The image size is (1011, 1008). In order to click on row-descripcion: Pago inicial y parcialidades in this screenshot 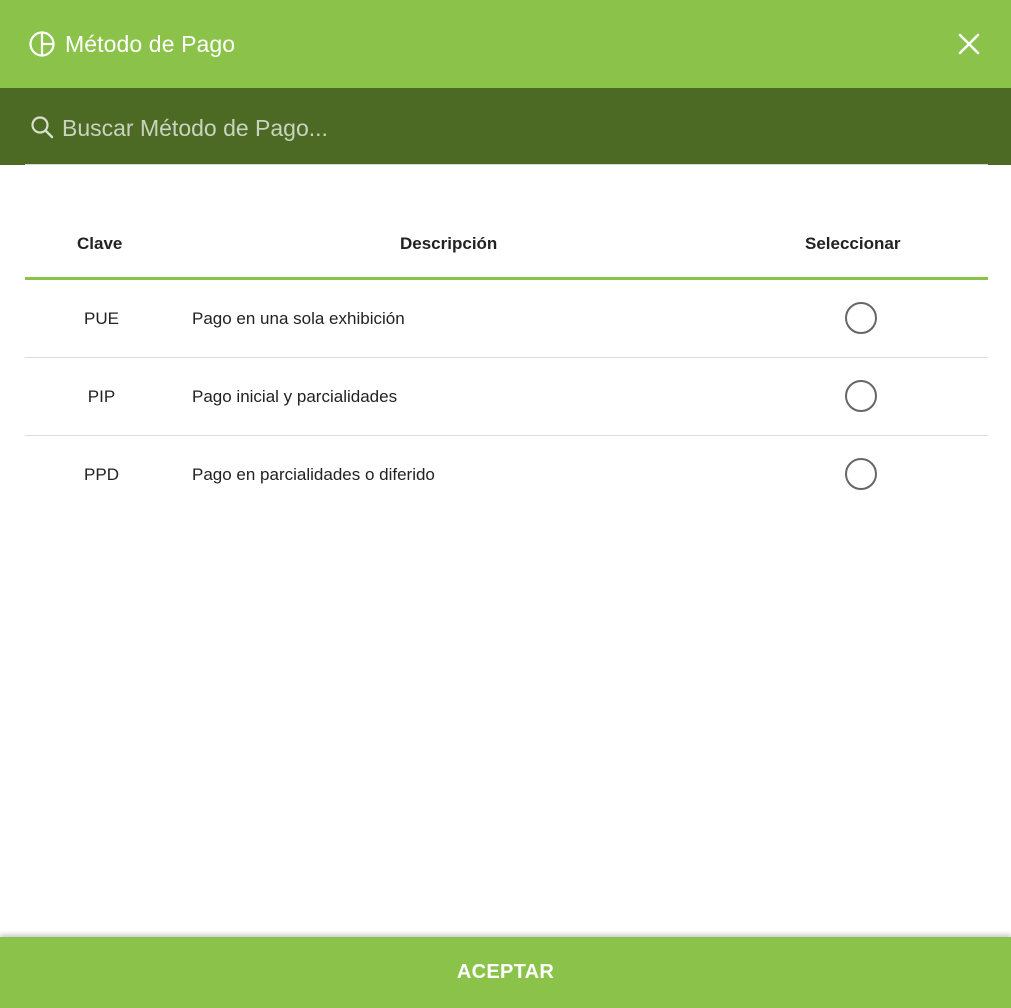, I will do `click(295, 396)`.